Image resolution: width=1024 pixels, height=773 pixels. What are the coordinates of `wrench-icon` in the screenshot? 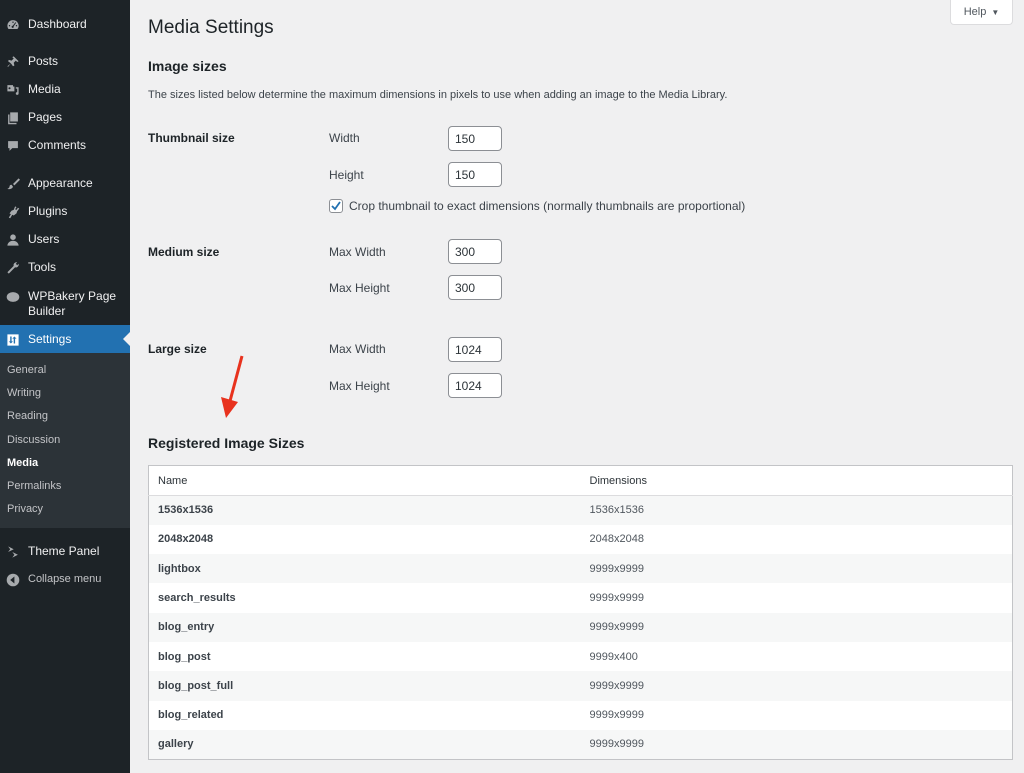 It's located at (13, 268).